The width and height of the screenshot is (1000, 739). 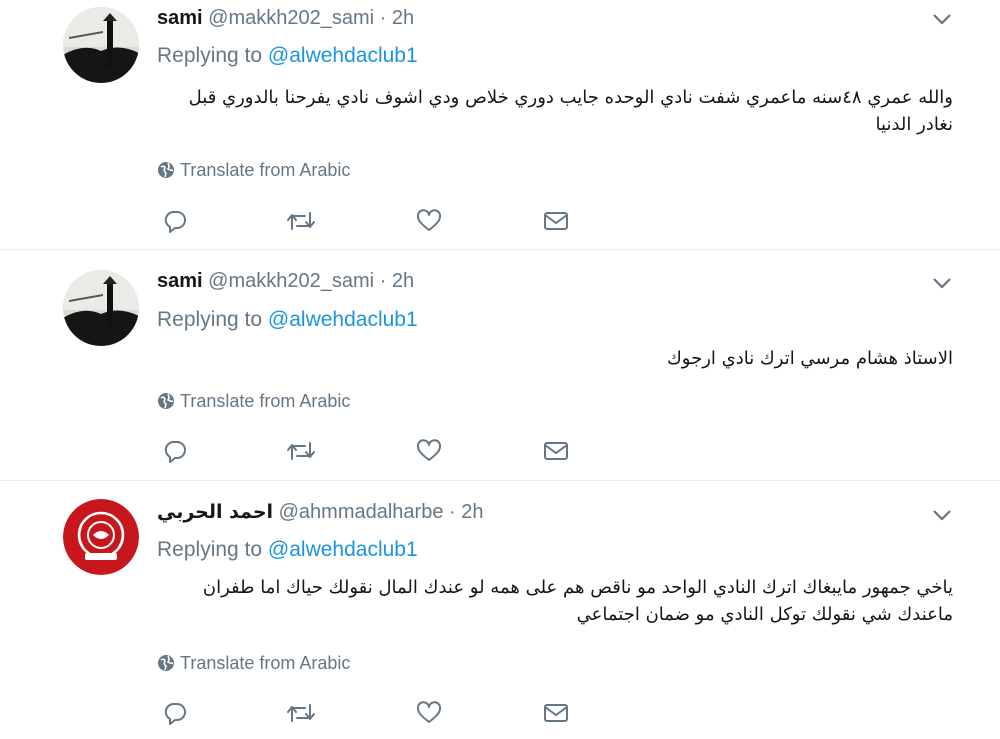 What do you see at coordinates (809, 358) in the screenshot?
I see `tweet-text: الاستاذ هشام مرسي اترك نادي ارجوك` at bounding box center [809, 358].